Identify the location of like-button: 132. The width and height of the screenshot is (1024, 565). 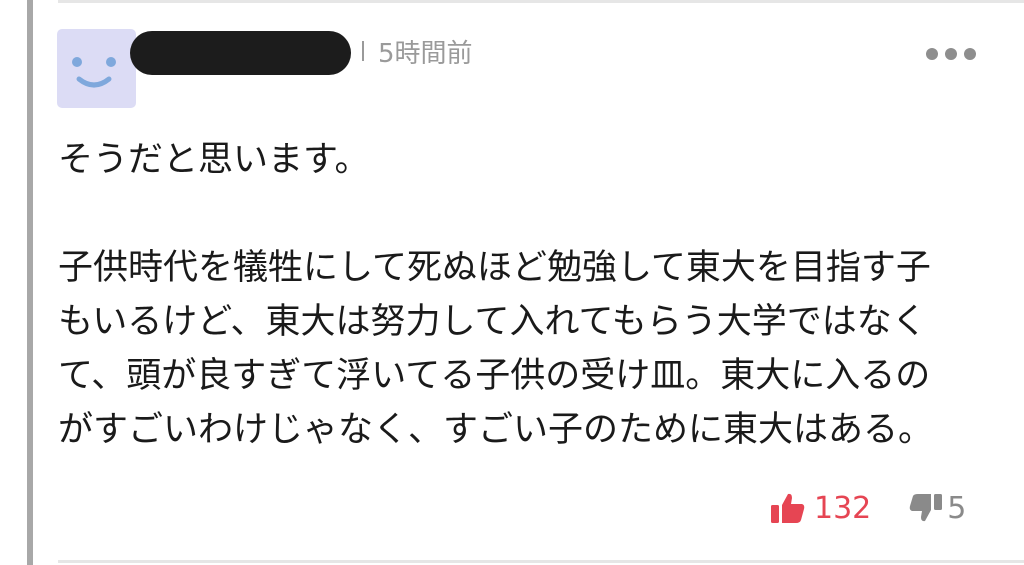
(820, 508).